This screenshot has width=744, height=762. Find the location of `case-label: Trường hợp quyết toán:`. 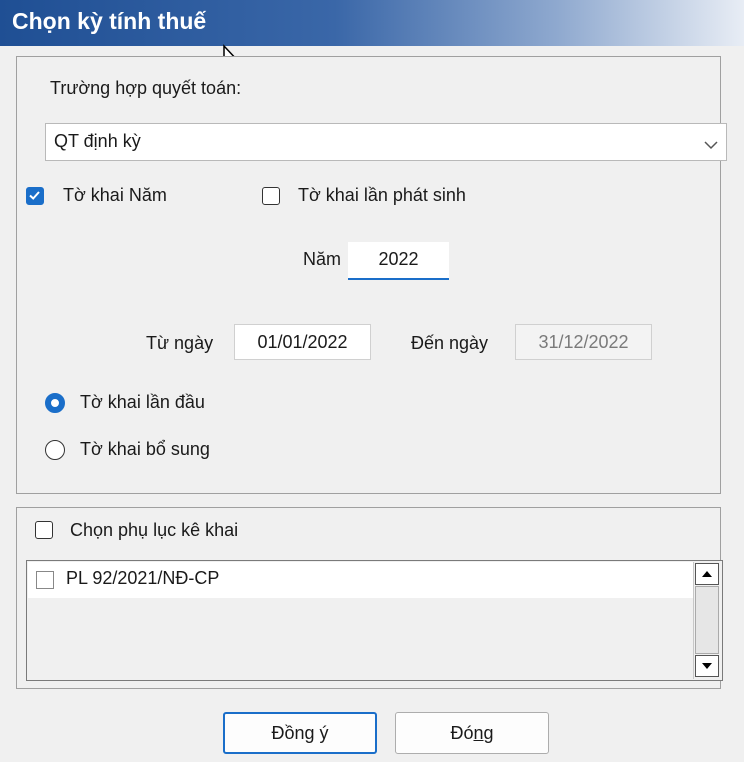

case-label: Trường hợp quyết toán: is located at coordinates (146, 88).